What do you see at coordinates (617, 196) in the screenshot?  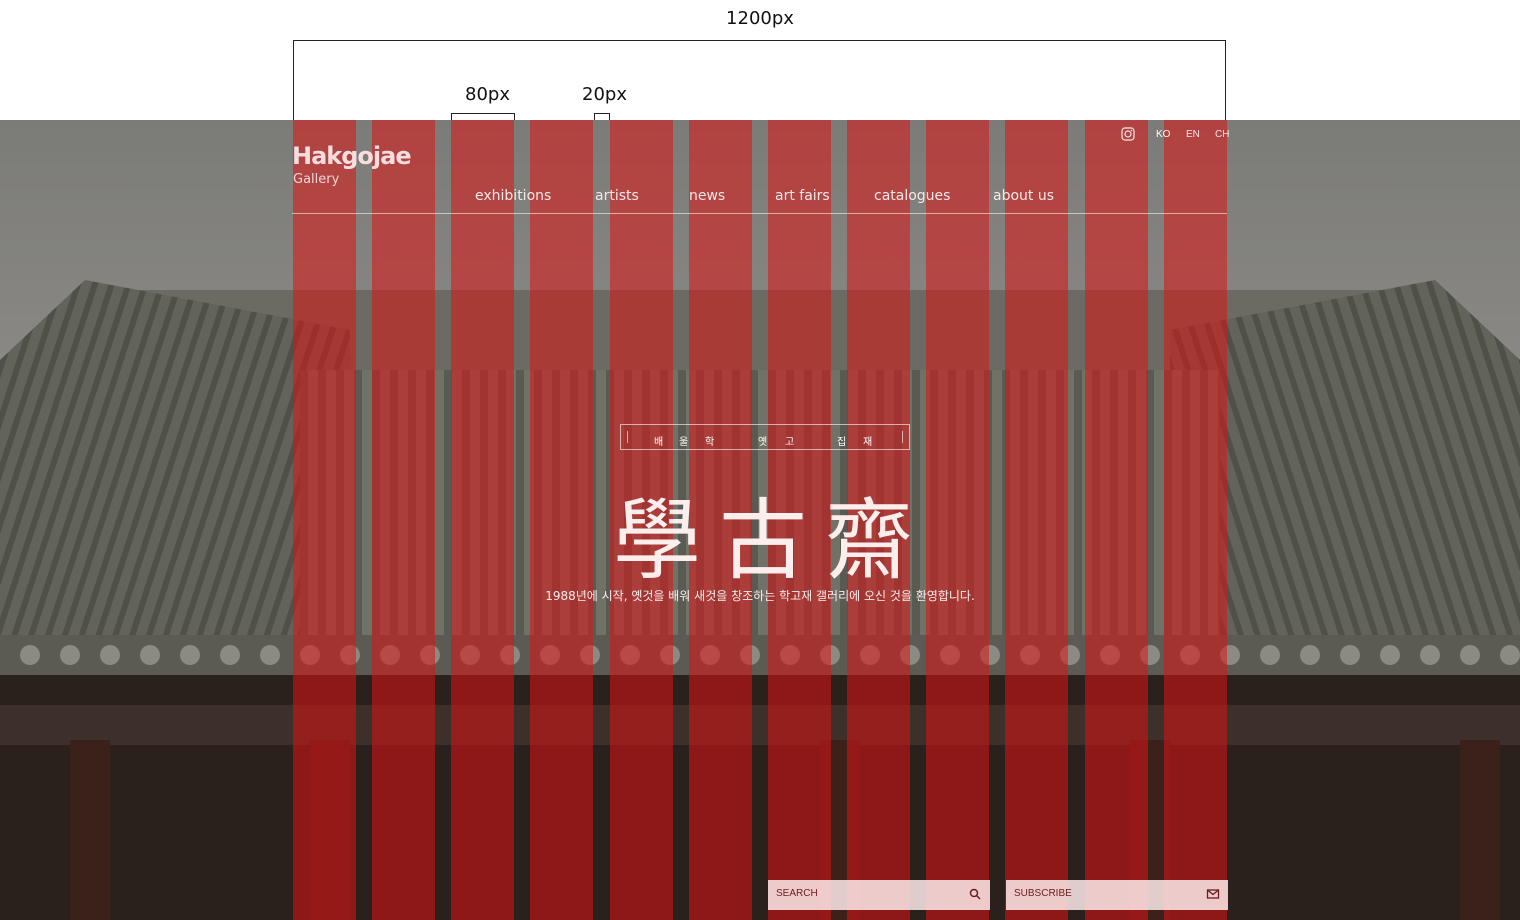 I see `nav-artists: artists` at bounding box center [617, 196].